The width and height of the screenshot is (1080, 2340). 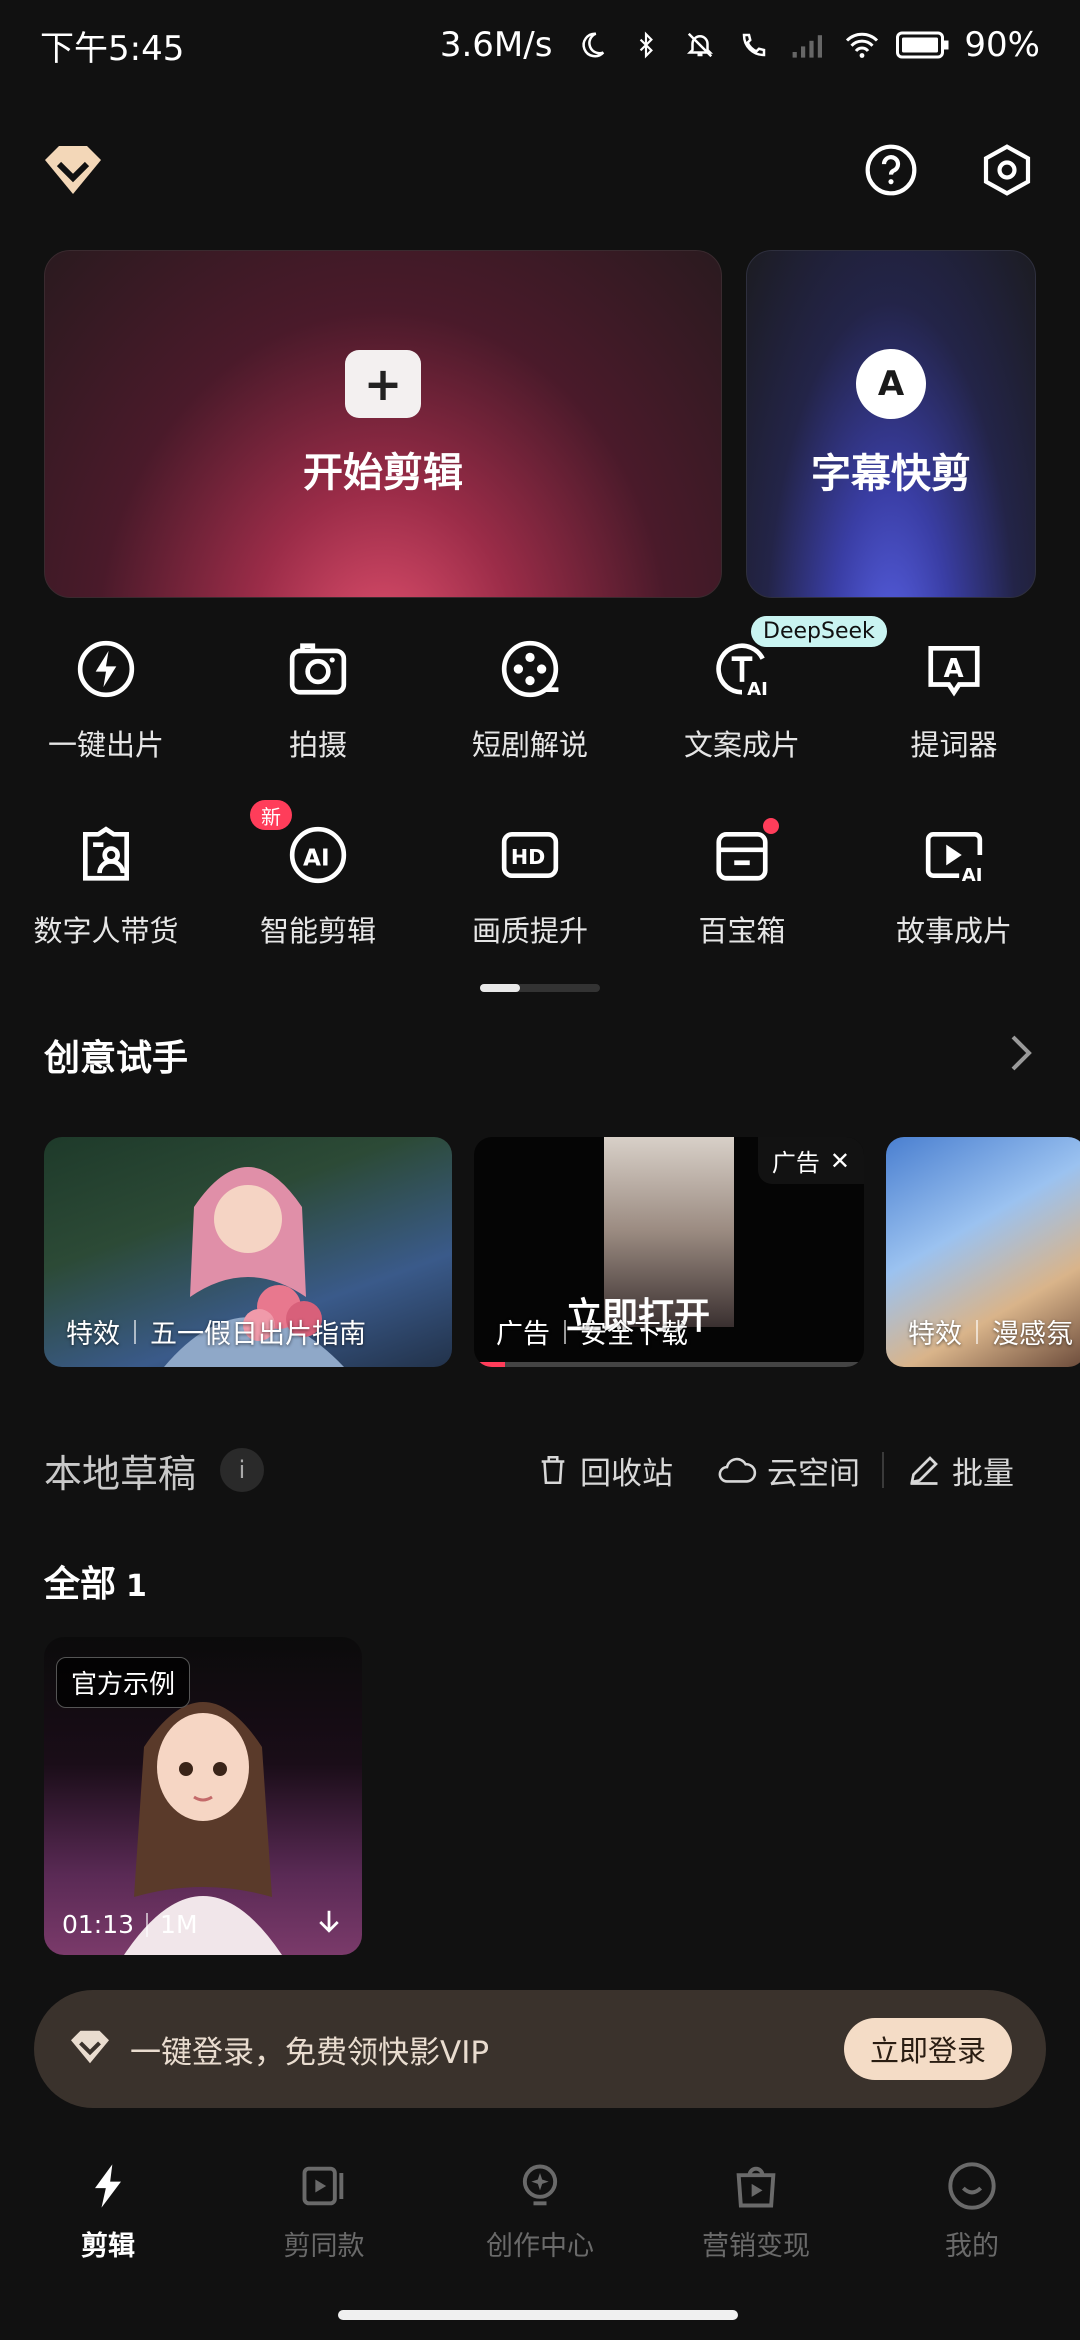 What do you see at coordinates (891, 474) in the screenshot?
I see `subtitle-quick-cut-label: 字幕快剪` at bounding box center [891, 474].